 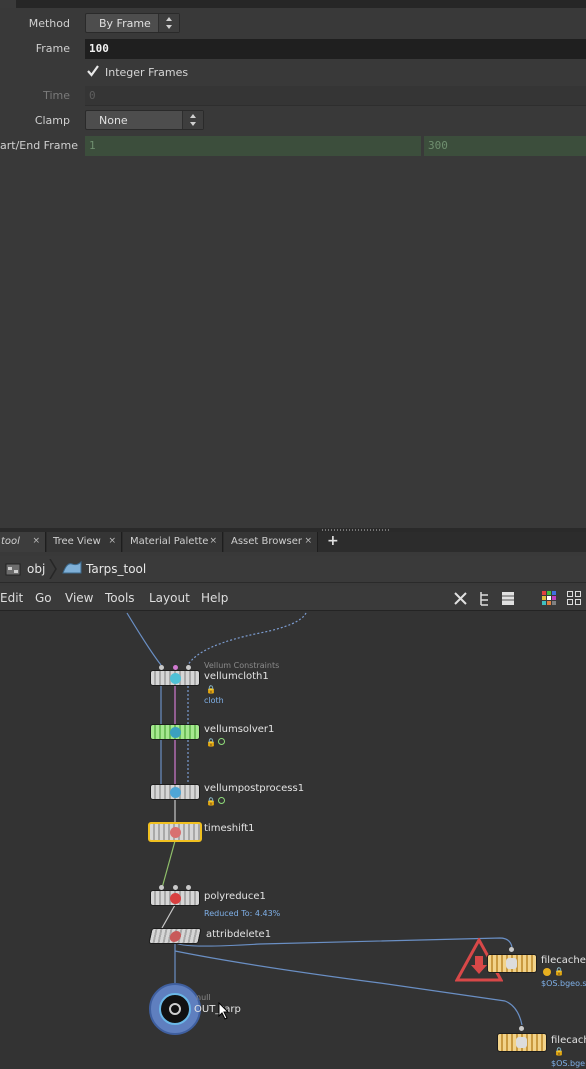 I want to click on node-name: polyreduce1, so click(x=235, y=896).